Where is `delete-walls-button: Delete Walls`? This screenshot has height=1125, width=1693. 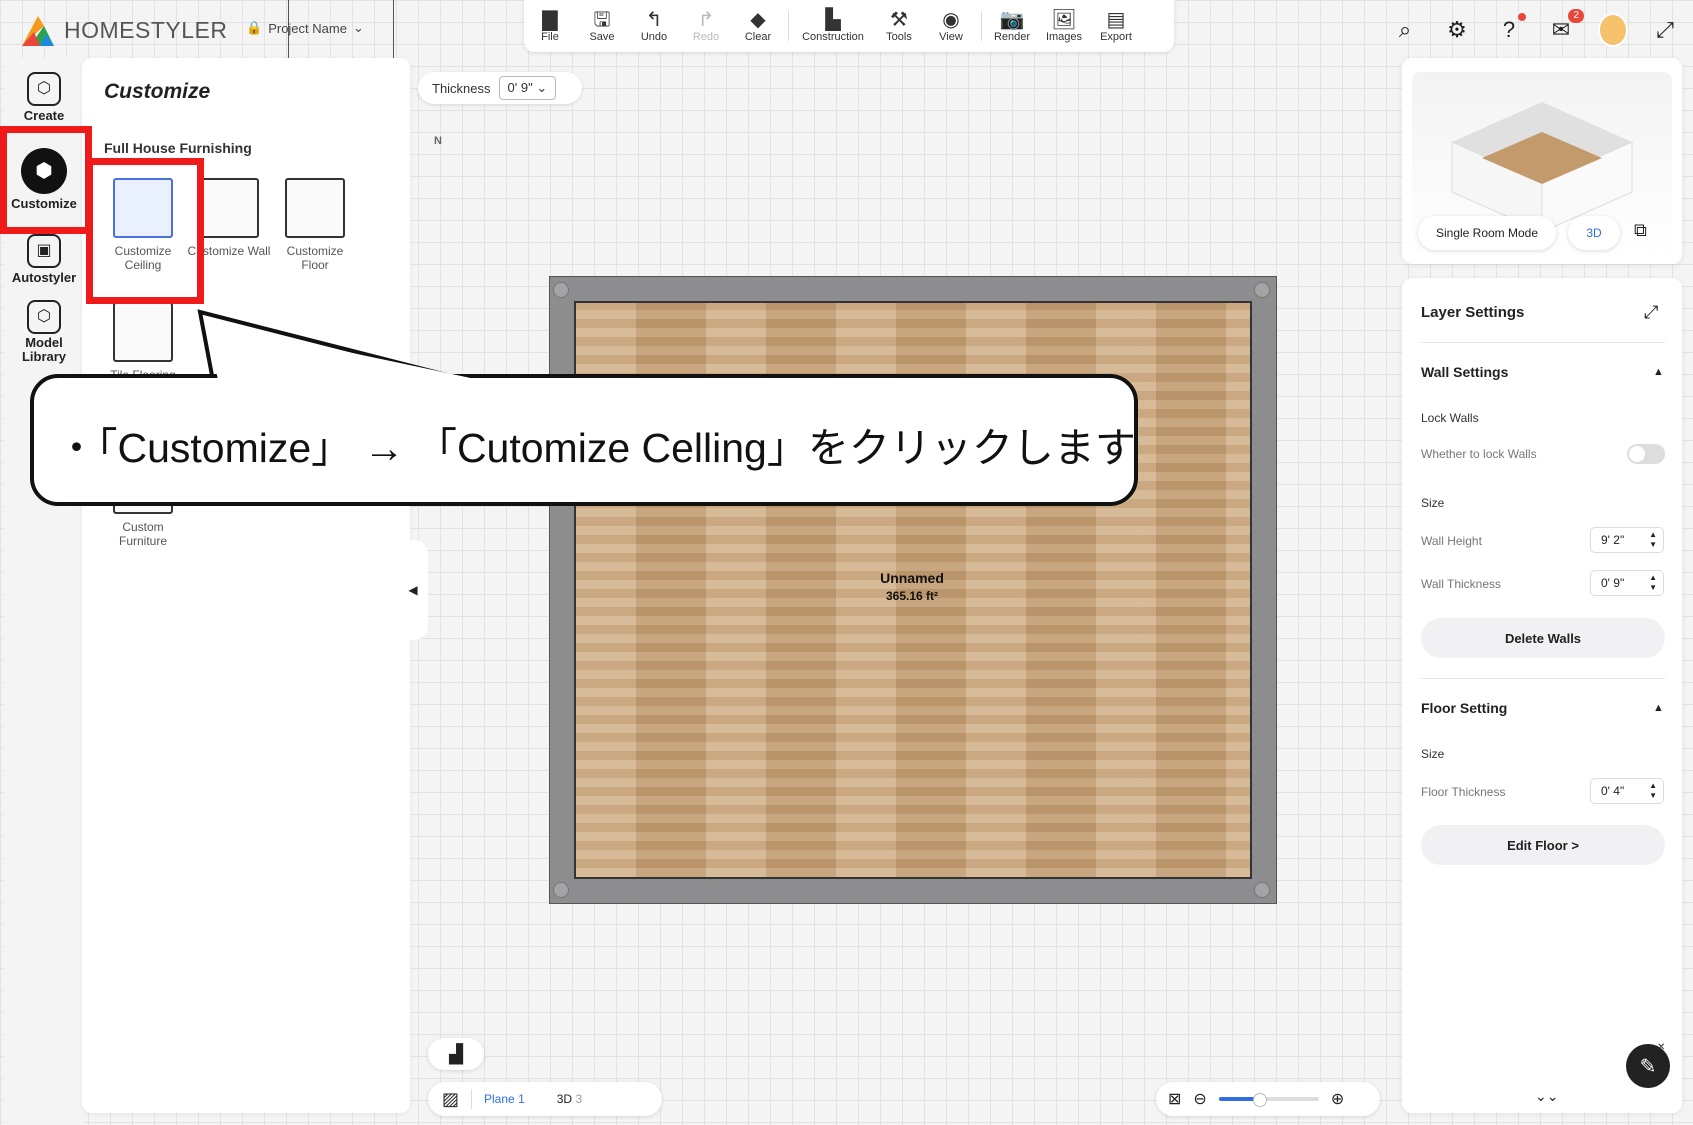 delete-walls-button: Delete Walls is located at coordinates (1543, 638).